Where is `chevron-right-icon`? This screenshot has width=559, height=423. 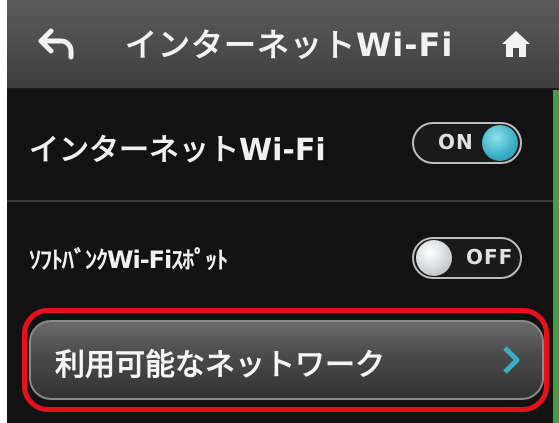 chevron-right-icon is located at coordinates (511, 360).